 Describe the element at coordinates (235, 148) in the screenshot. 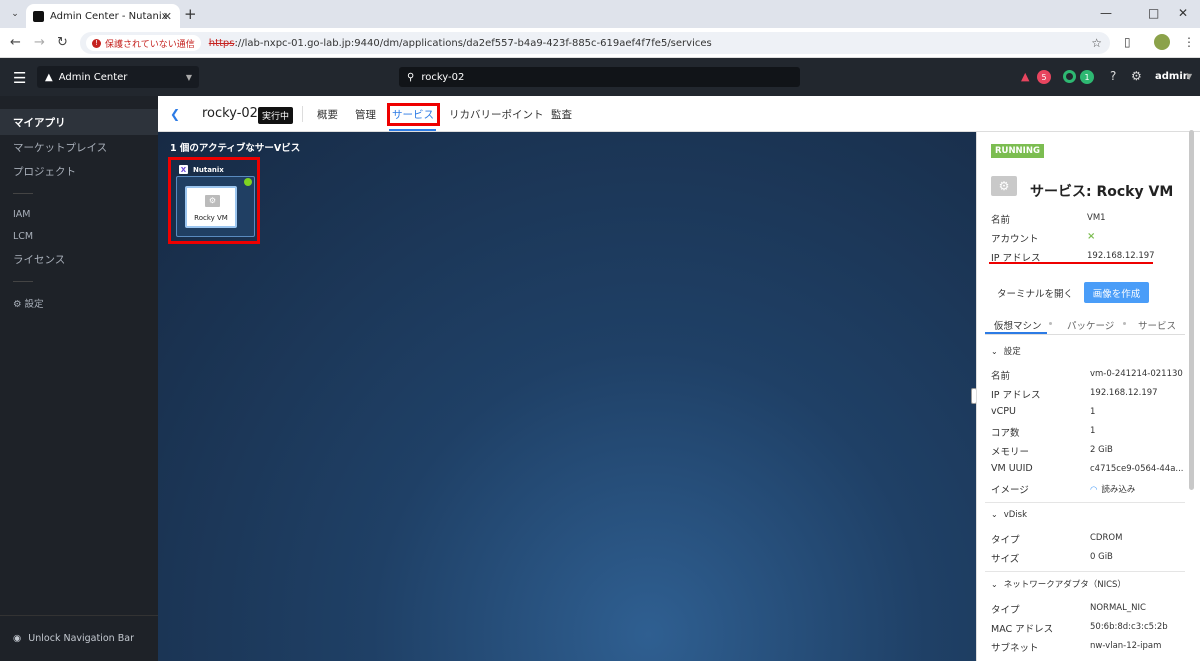

I see `active-services-title: 1 個のアクティブなサーVビス` at that location.